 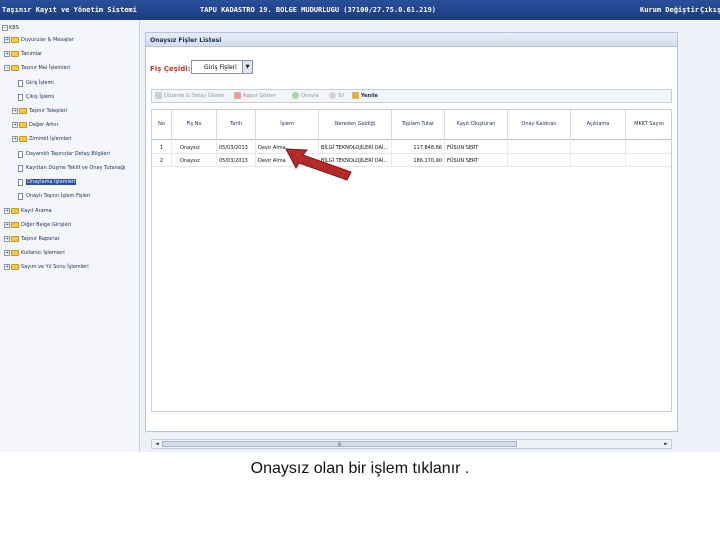 I want to click on red-arrow-icon, so click(x=318, y=164).